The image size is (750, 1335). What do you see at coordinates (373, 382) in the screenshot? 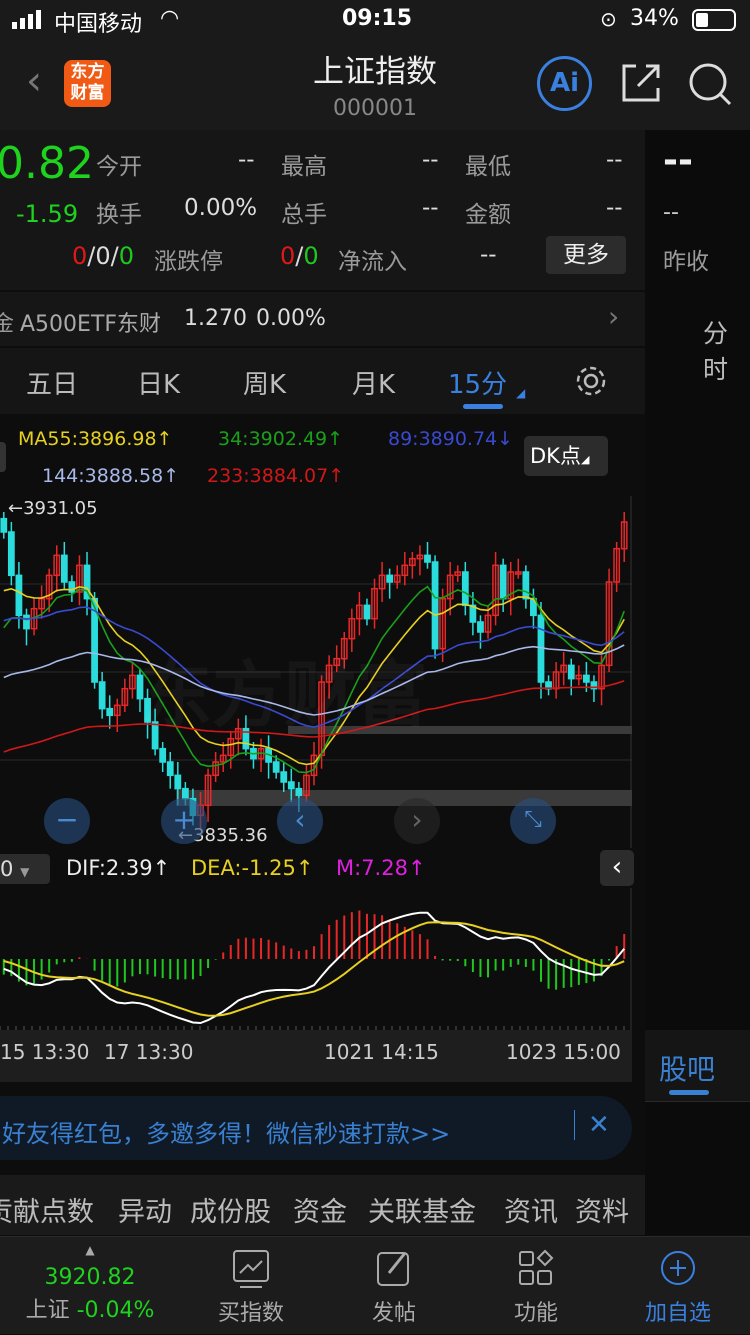
I see `tab-monthly-k: 月K` at bounding box center [373, 382].